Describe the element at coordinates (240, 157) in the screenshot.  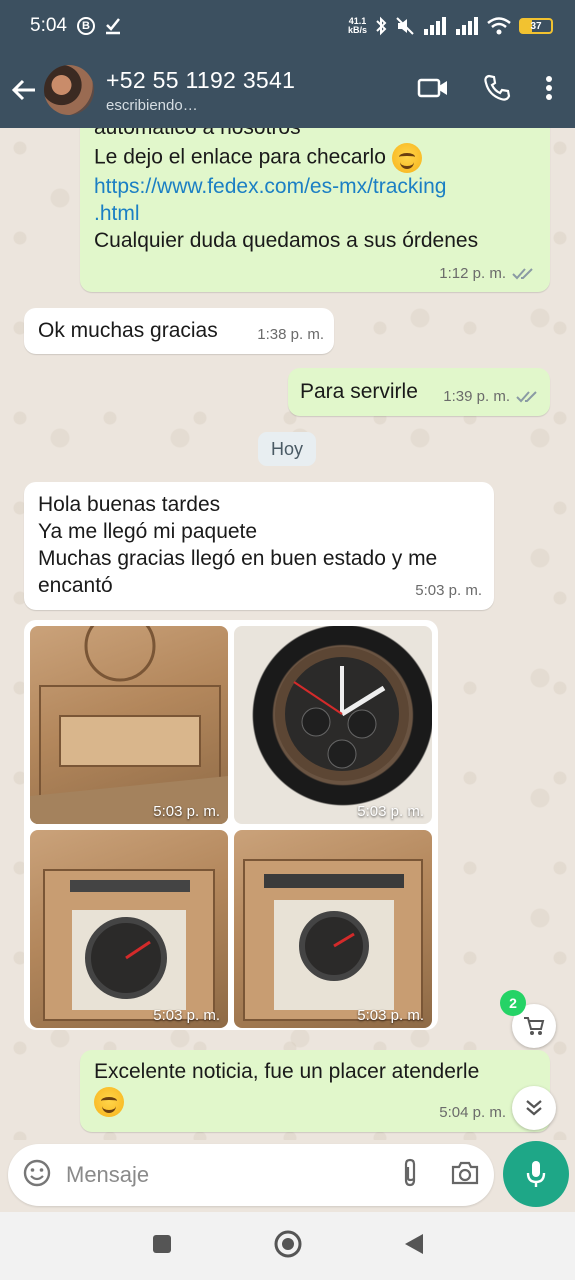
I see `message-text-line: Le dejo el enlace para checarlo` at that location.